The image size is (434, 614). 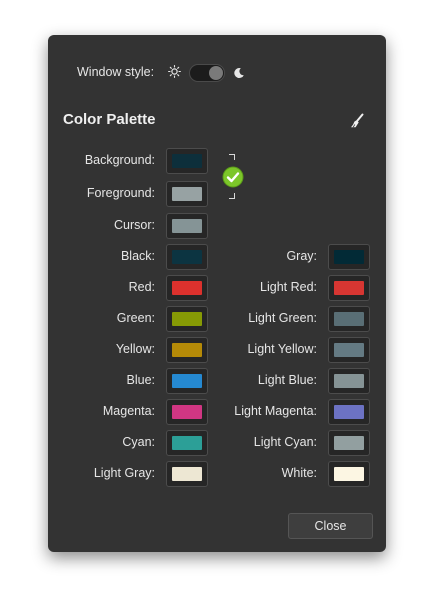 I want to click on check-icon, so click(x=233, y=177).